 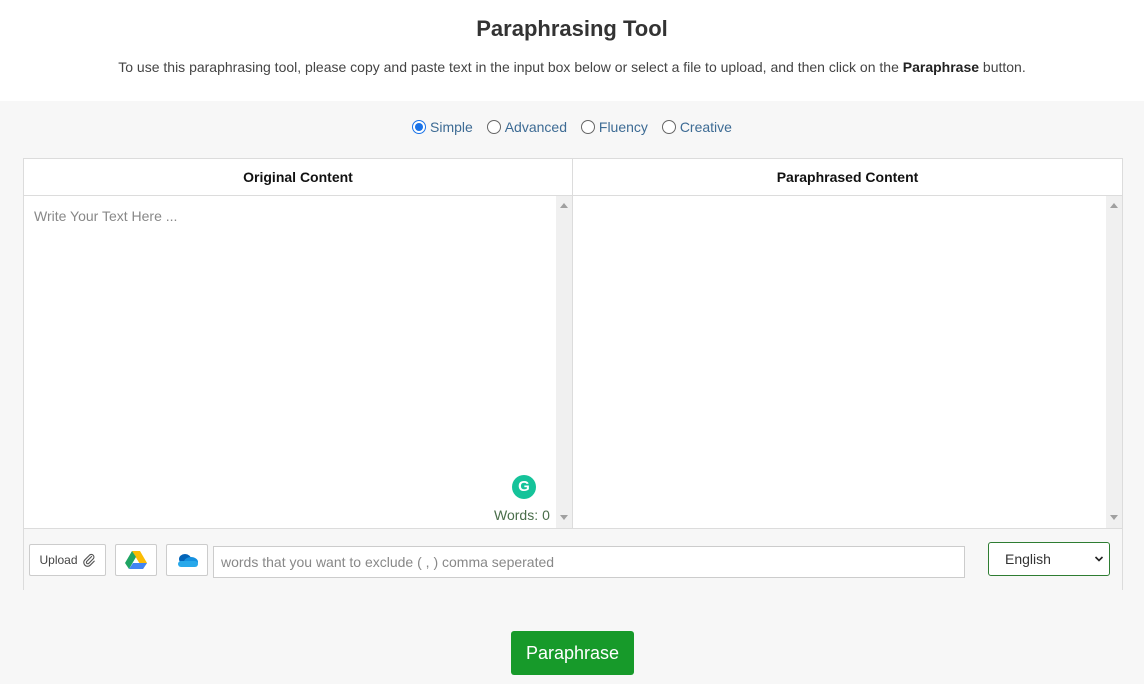 I want to click on grammarly-icon: G, so click(x=524, y=487).